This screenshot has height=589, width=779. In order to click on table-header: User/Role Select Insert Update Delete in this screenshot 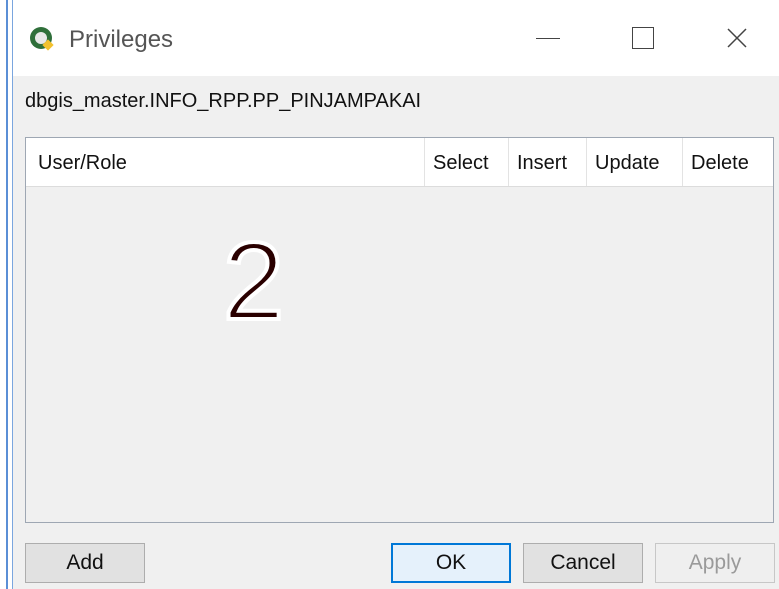, I will do `click(399, 162)`.